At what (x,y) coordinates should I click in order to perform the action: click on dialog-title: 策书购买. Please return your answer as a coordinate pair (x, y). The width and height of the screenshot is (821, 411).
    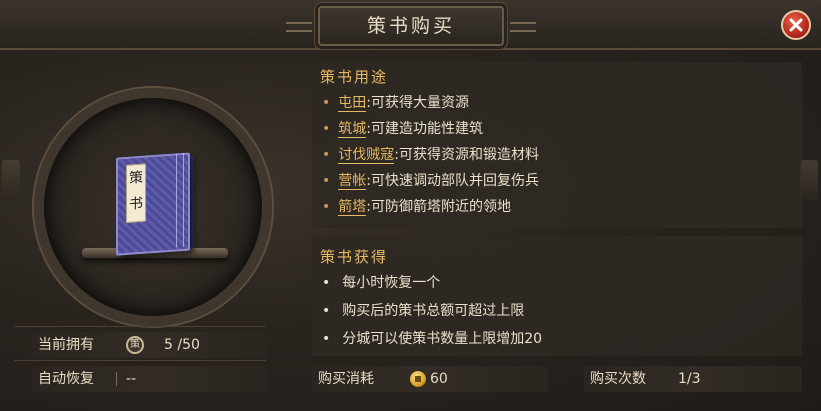
    Looking at the image, I should click on (411, 26).